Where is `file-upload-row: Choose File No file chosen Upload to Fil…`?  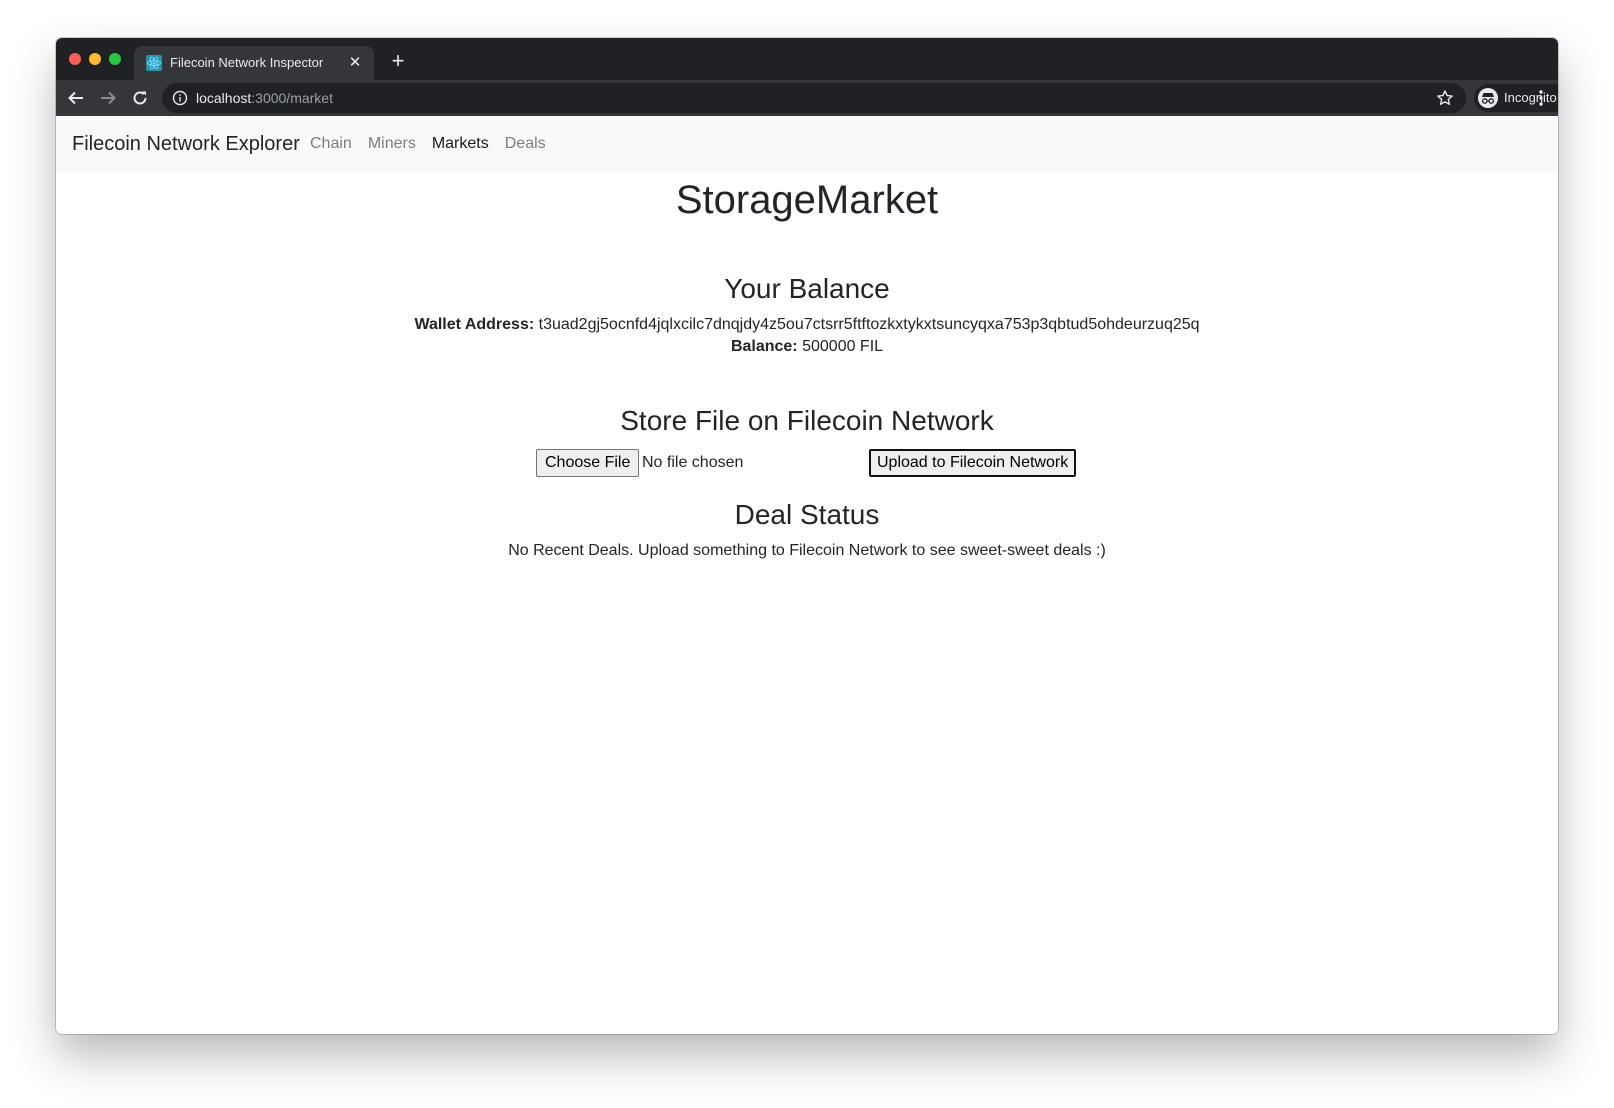
file-upload-row: Choose File No file chosen Upload to Fil… is located at coordinates (807, 464).